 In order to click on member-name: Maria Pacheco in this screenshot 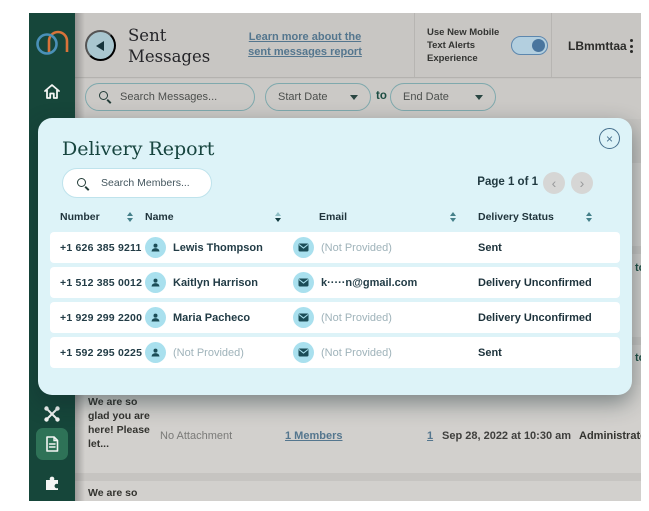, I will do `click(212, 317)`.